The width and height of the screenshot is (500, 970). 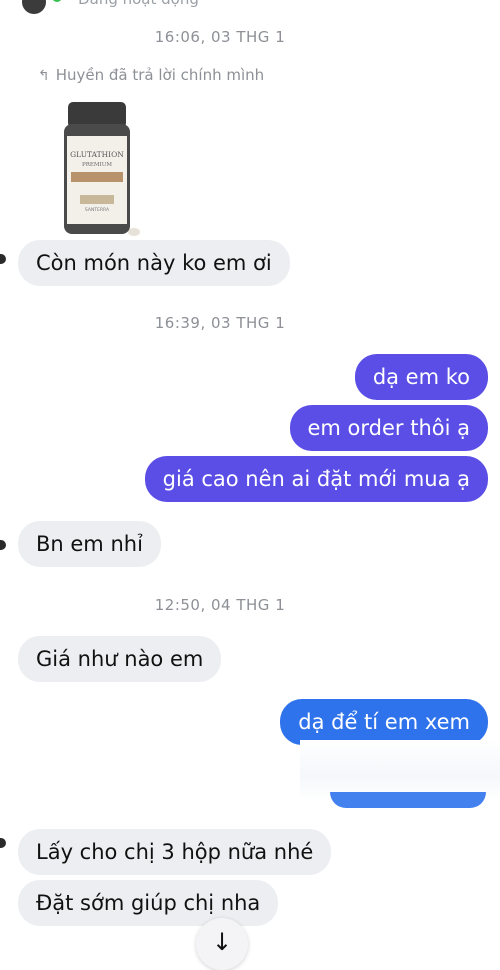 I want to click on outgoing-message: em order thôi ạ, so click(x=388, y=428).